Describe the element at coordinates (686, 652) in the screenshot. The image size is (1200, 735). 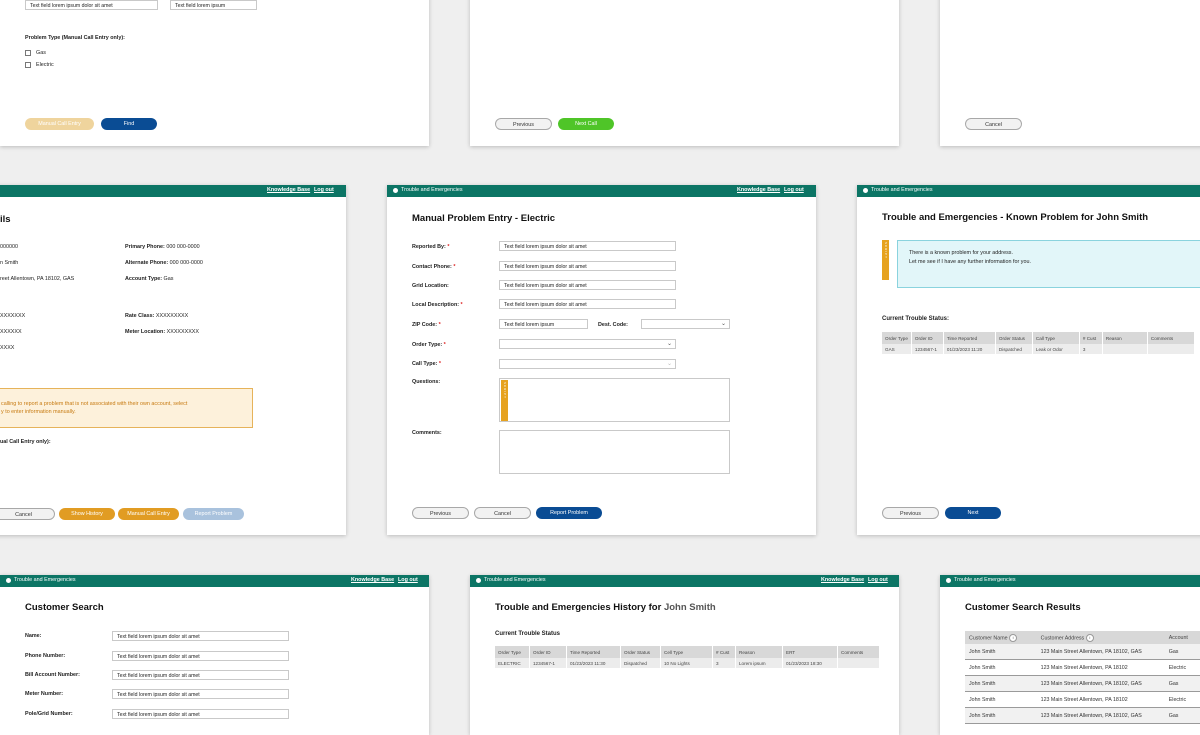
I see `column-header: Cell Type` at that location.